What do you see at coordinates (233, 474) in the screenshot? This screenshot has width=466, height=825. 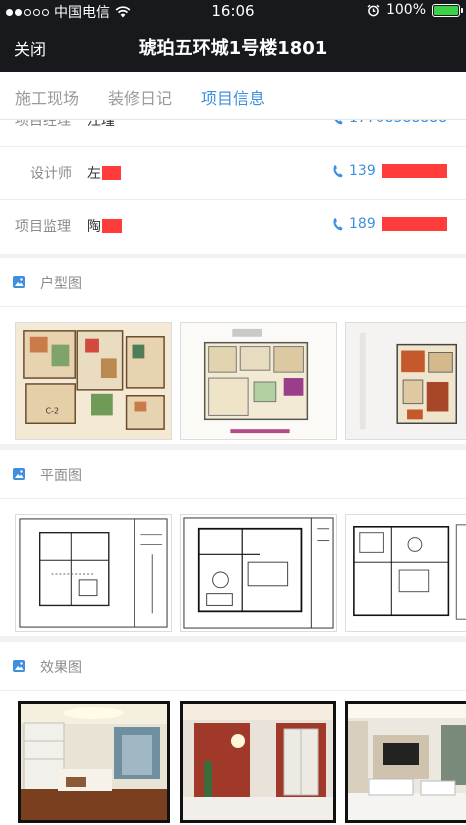 I see `section-header: 平面图` at bounding box center [233, 474].